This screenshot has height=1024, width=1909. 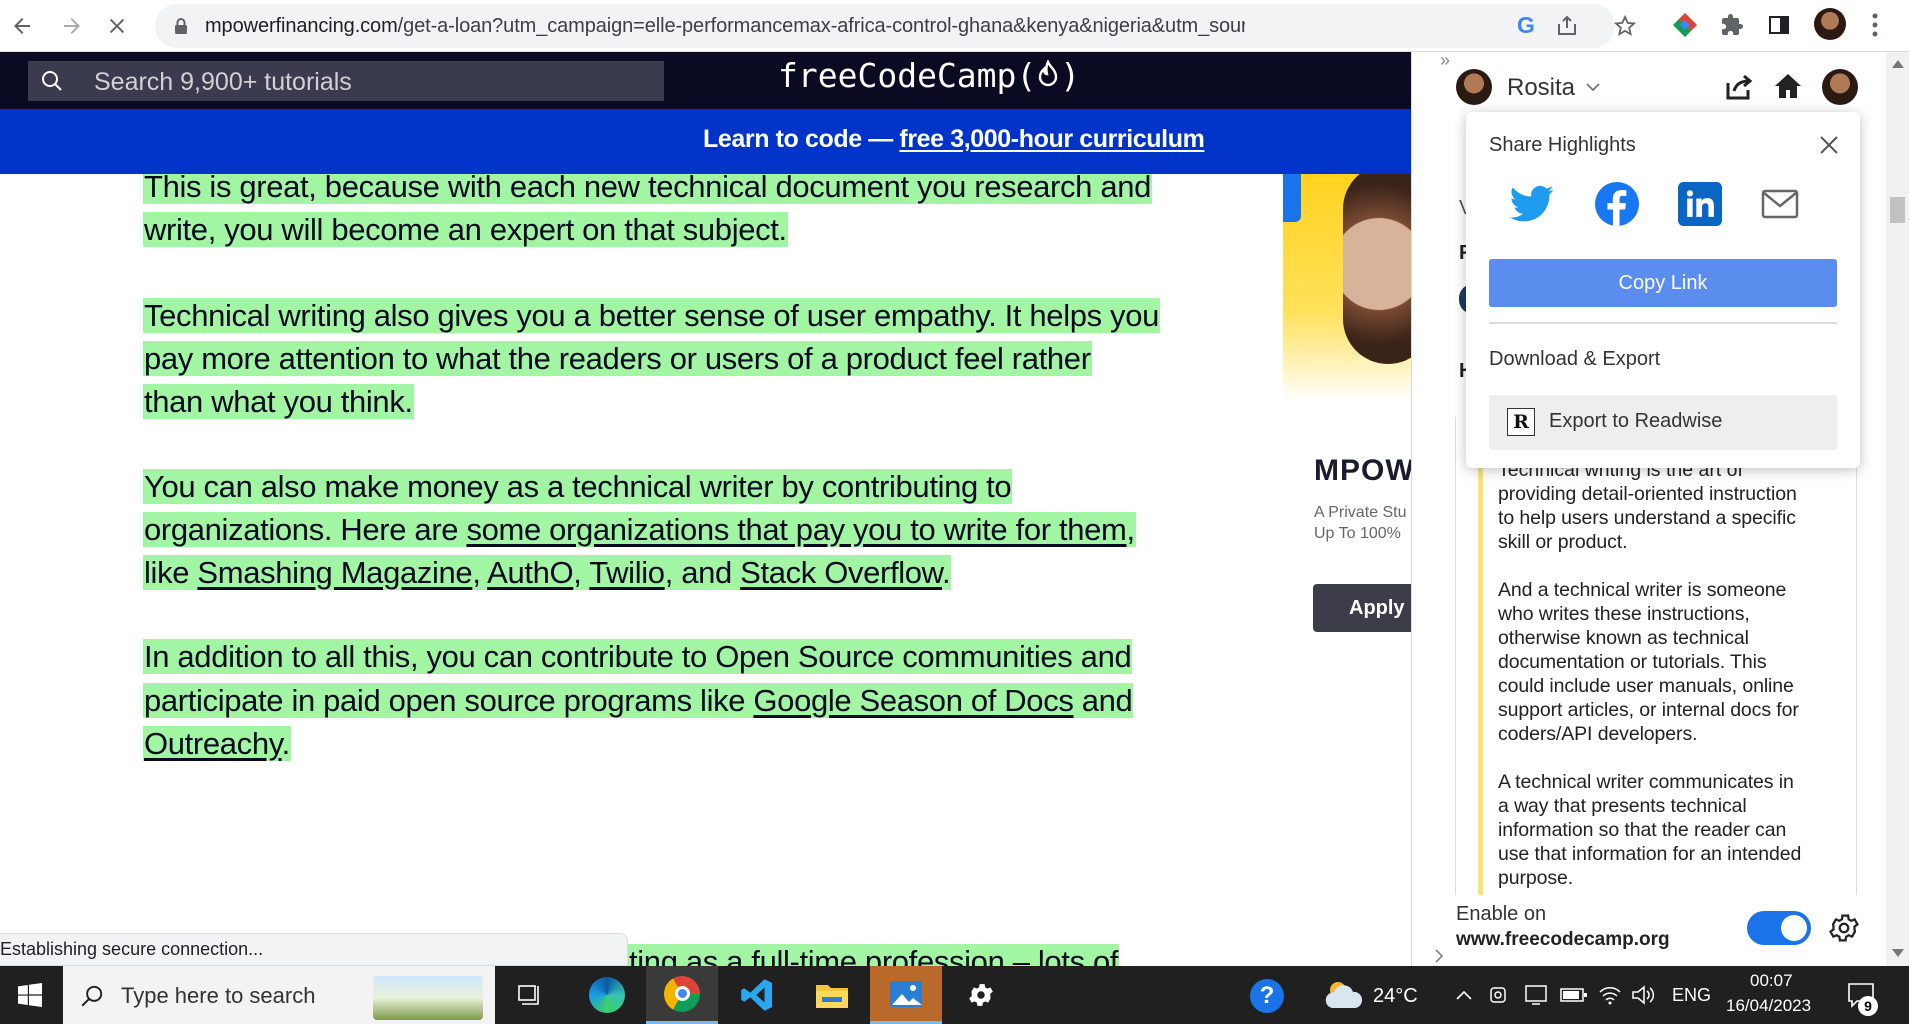 I want to click on back-button, so click(x=22, y=26).